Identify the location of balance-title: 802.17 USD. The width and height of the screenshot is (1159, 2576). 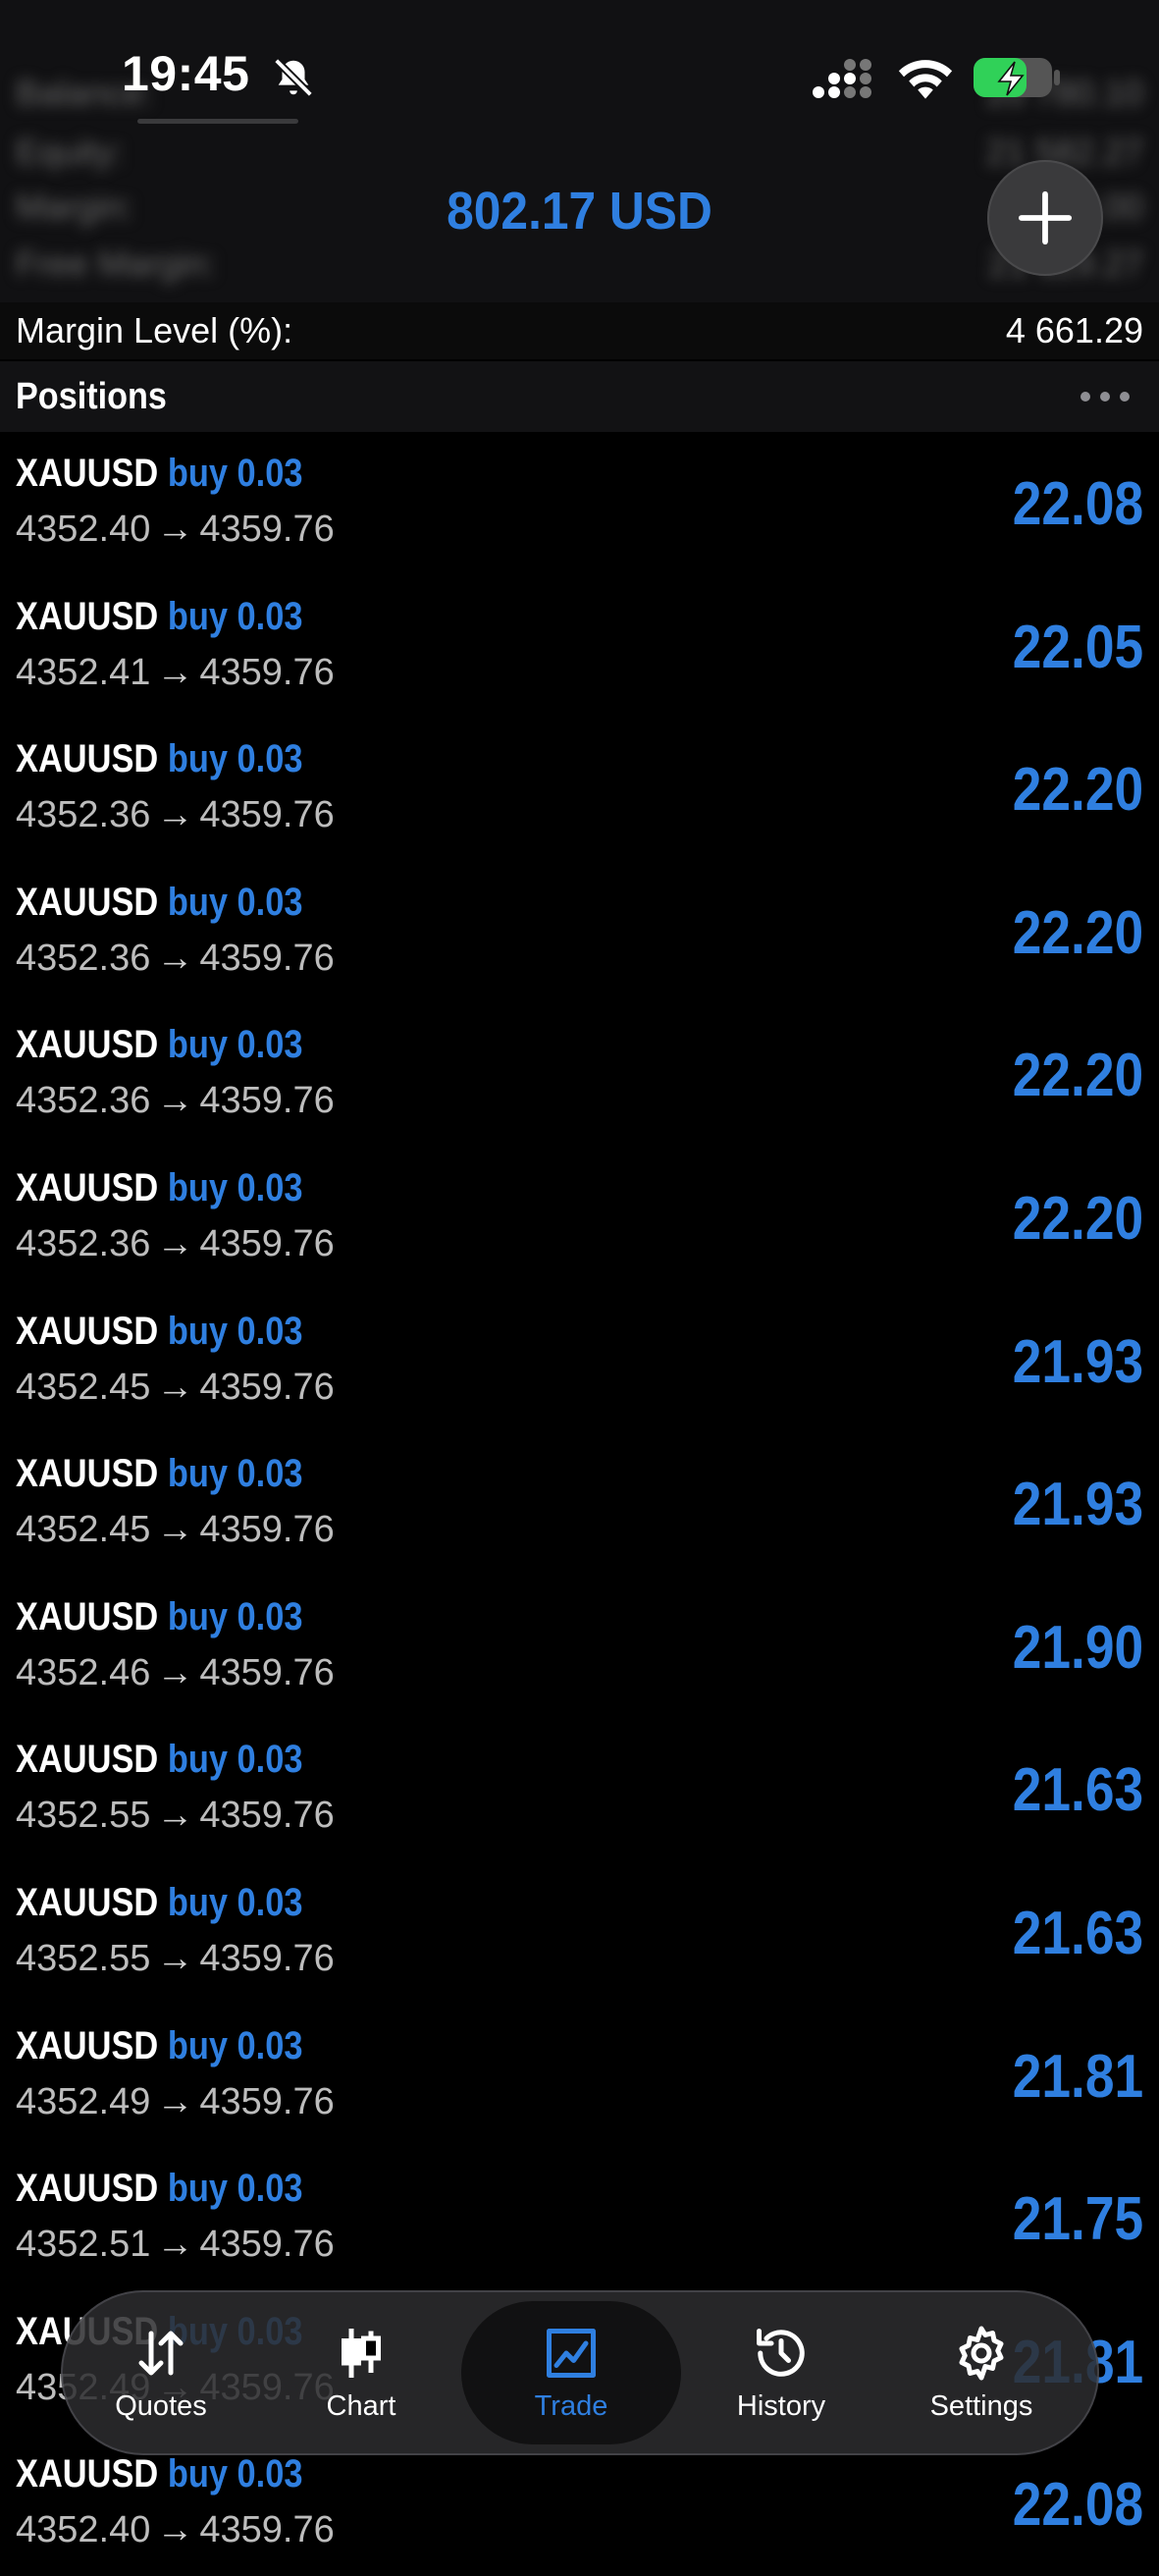
(579, 211).